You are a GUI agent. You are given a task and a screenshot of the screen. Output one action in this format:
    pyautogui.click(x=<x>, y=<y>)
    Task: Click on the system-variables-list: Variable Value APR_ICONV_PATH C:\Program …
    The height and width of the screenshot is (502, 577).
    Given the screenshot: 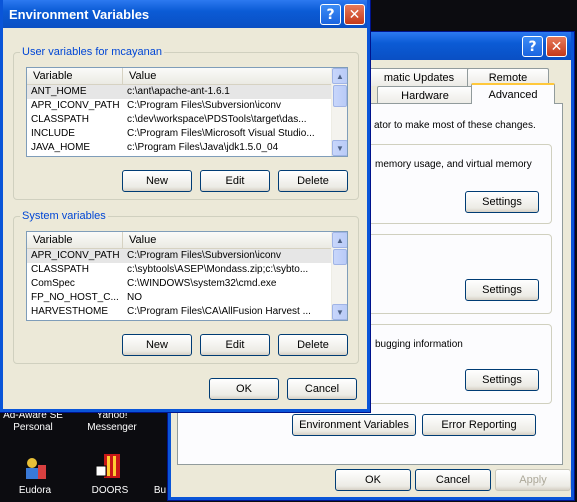 What is the action you would take?
    pyautogui.click(x=187, y=276)
    